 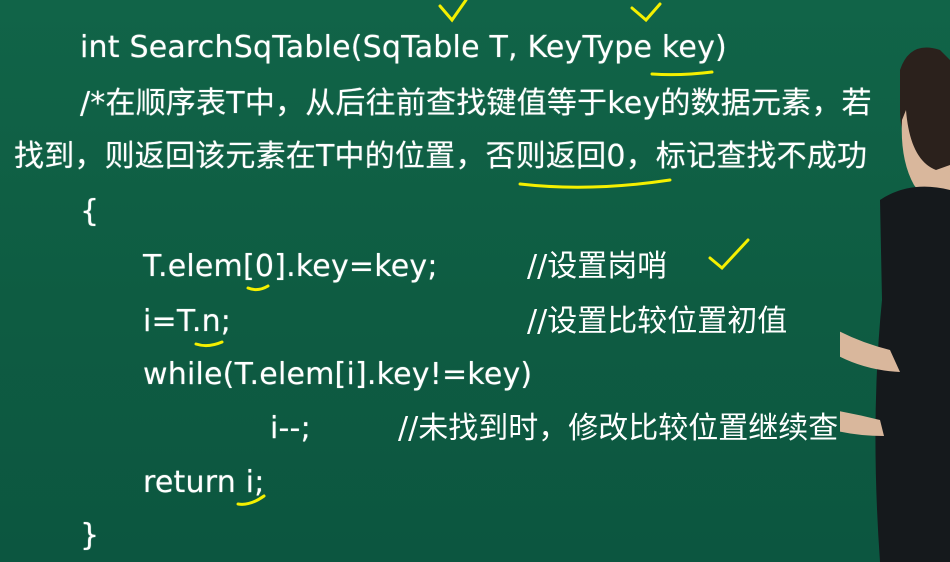 I want to click on statement-return: return i;, so click(x=204, y=482).